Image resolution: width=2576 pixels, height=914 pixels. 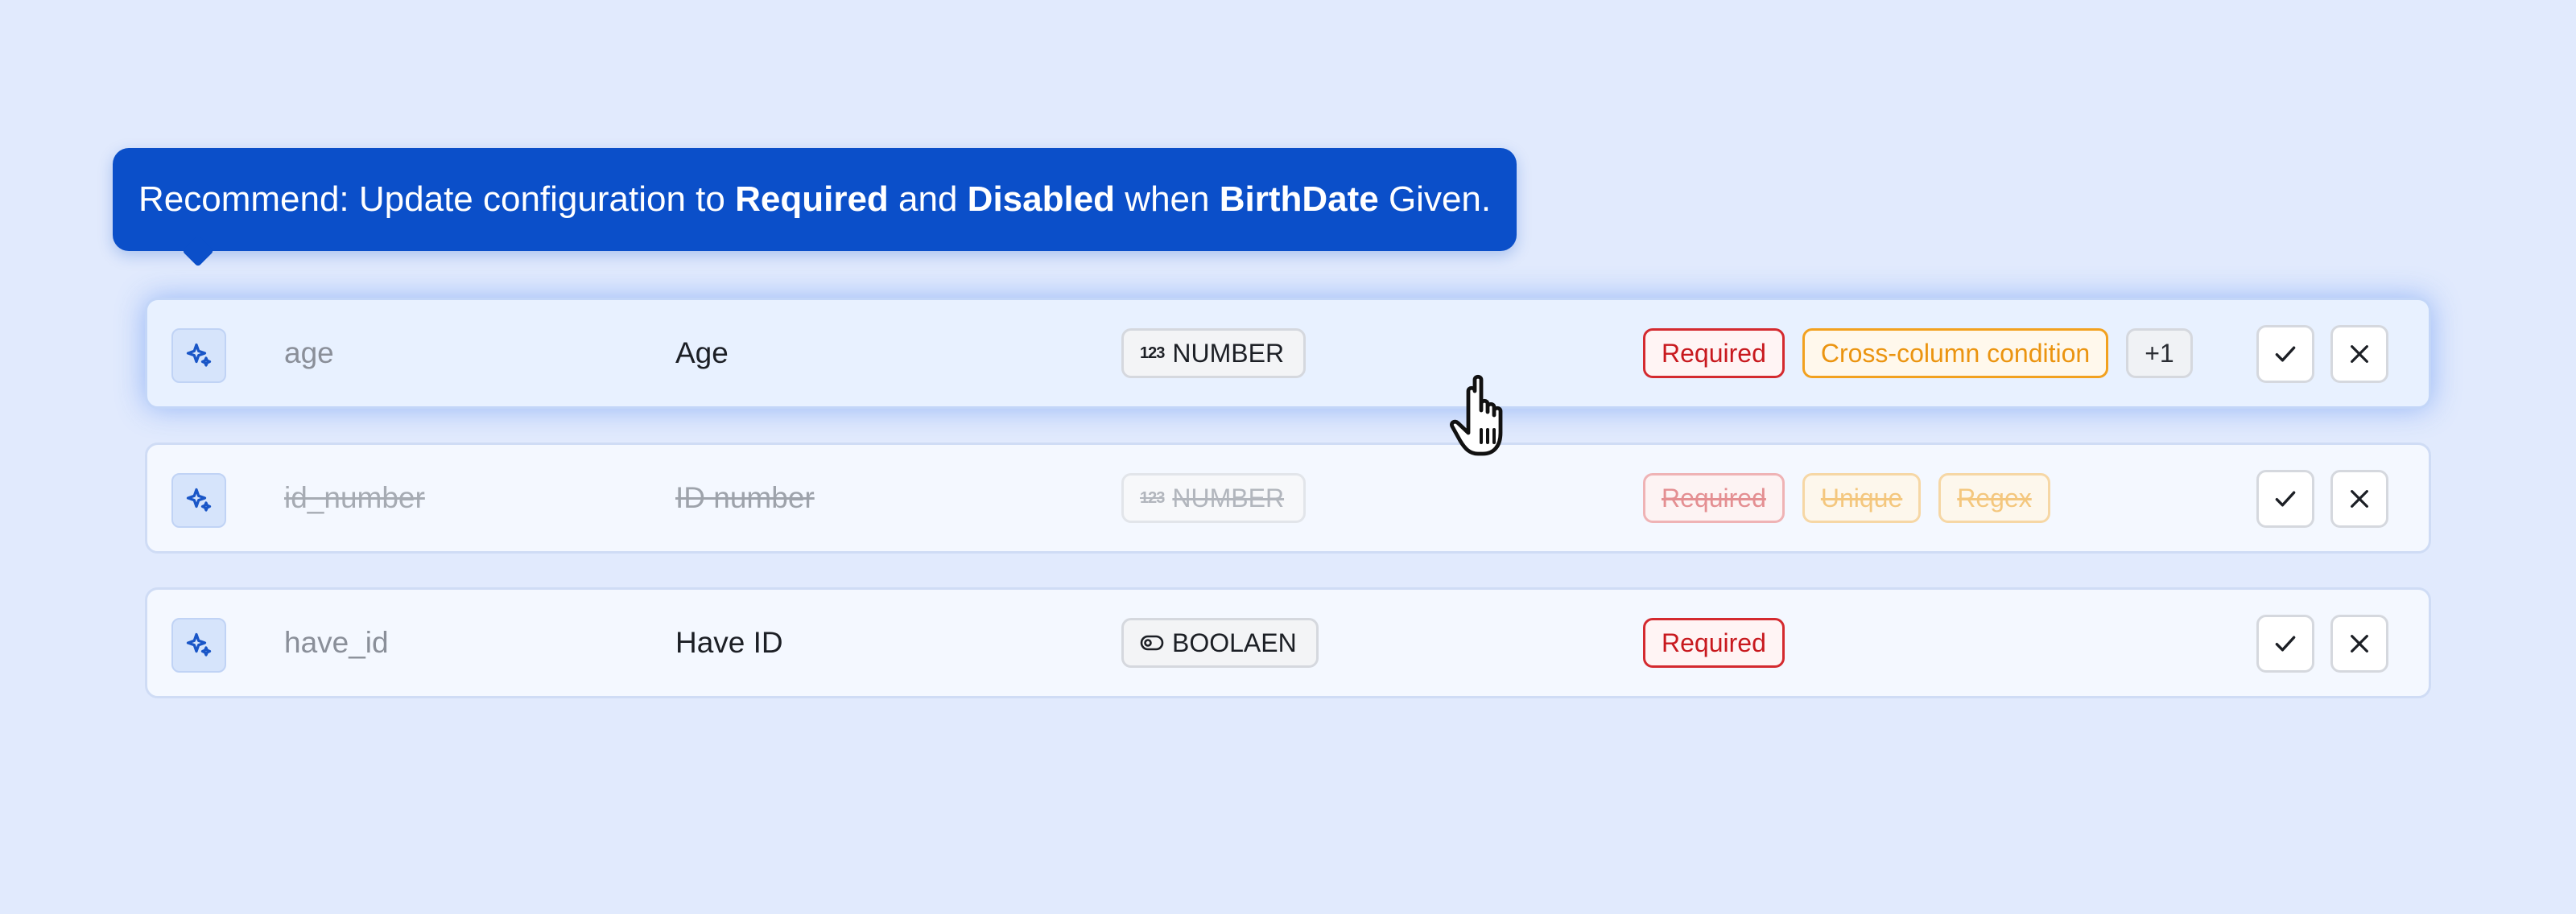 What do you see at coordinates (812, 199) in the screenshot?
I see `tooltip-bold-required: Required` at bounding box center [812, 199].